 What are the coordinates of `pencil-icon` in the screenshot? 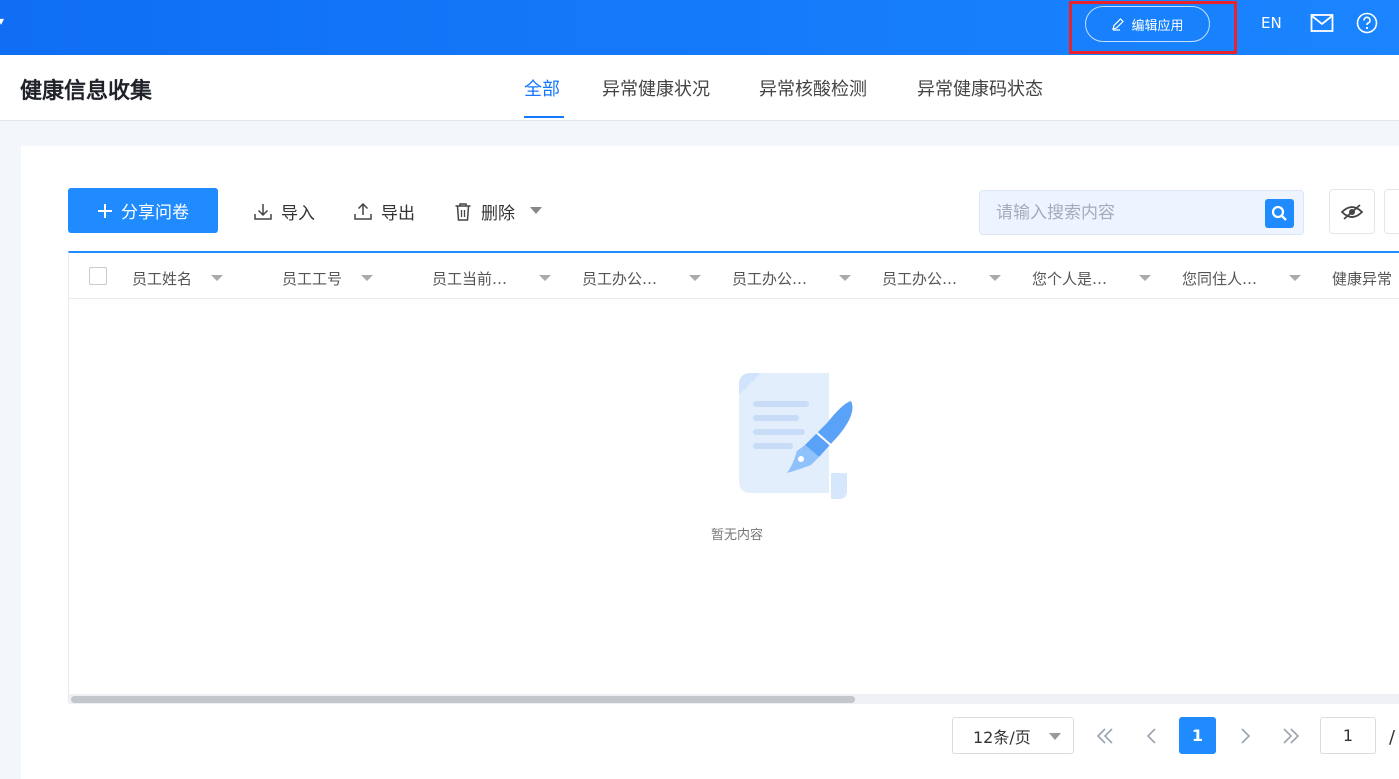 It's located at (1118, 24).